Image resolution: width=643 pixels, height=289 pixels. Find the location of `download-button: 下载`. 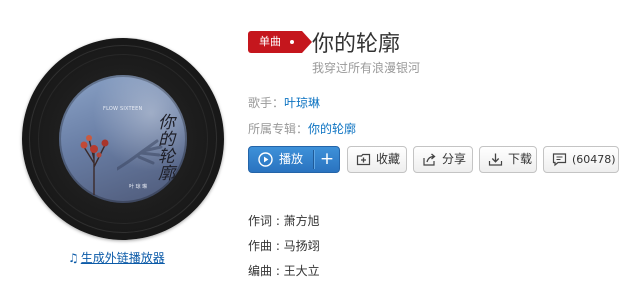

download-button: 下载 is located at coordinates (508, 159).